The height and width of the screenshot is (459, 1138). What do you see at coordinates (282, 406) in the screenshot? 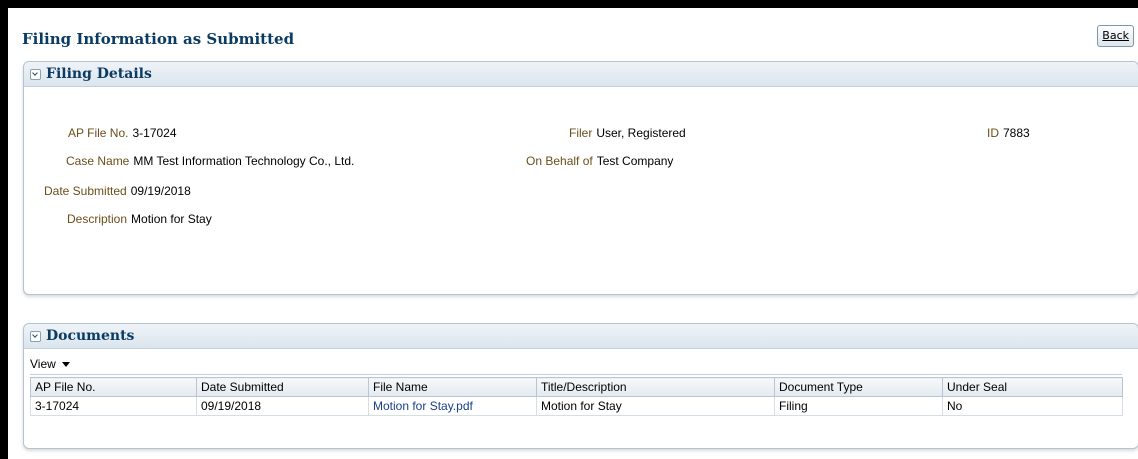
I see `cell-date-submitted: 09/19/2018` at bounding box center [282, 406].